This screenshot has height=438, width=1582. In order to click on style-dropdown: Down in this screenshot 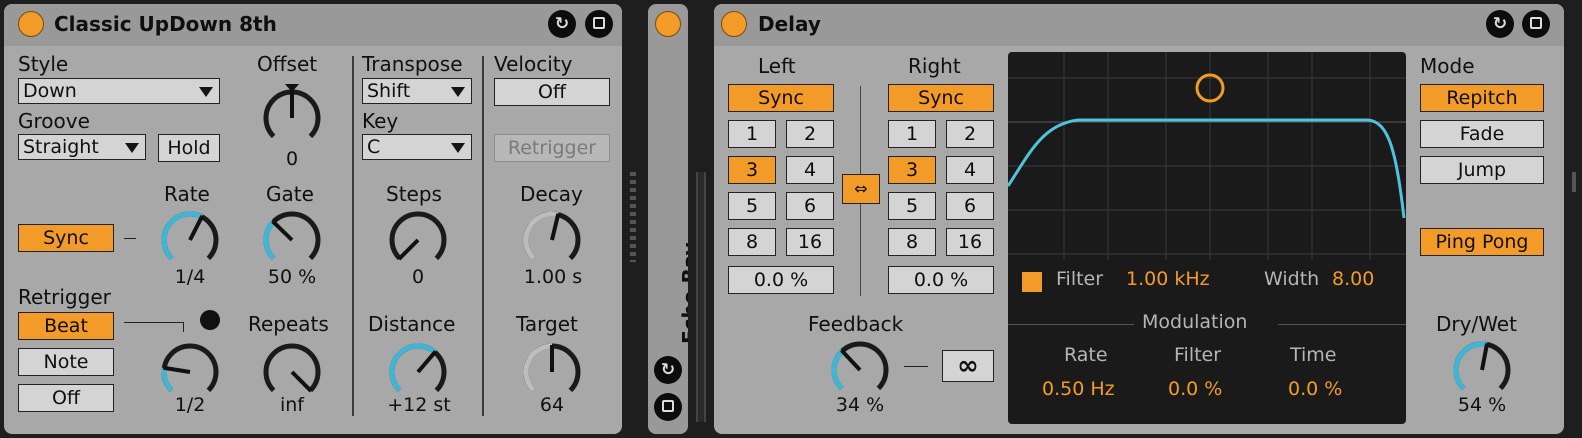, I will do `click(119, 91)`.